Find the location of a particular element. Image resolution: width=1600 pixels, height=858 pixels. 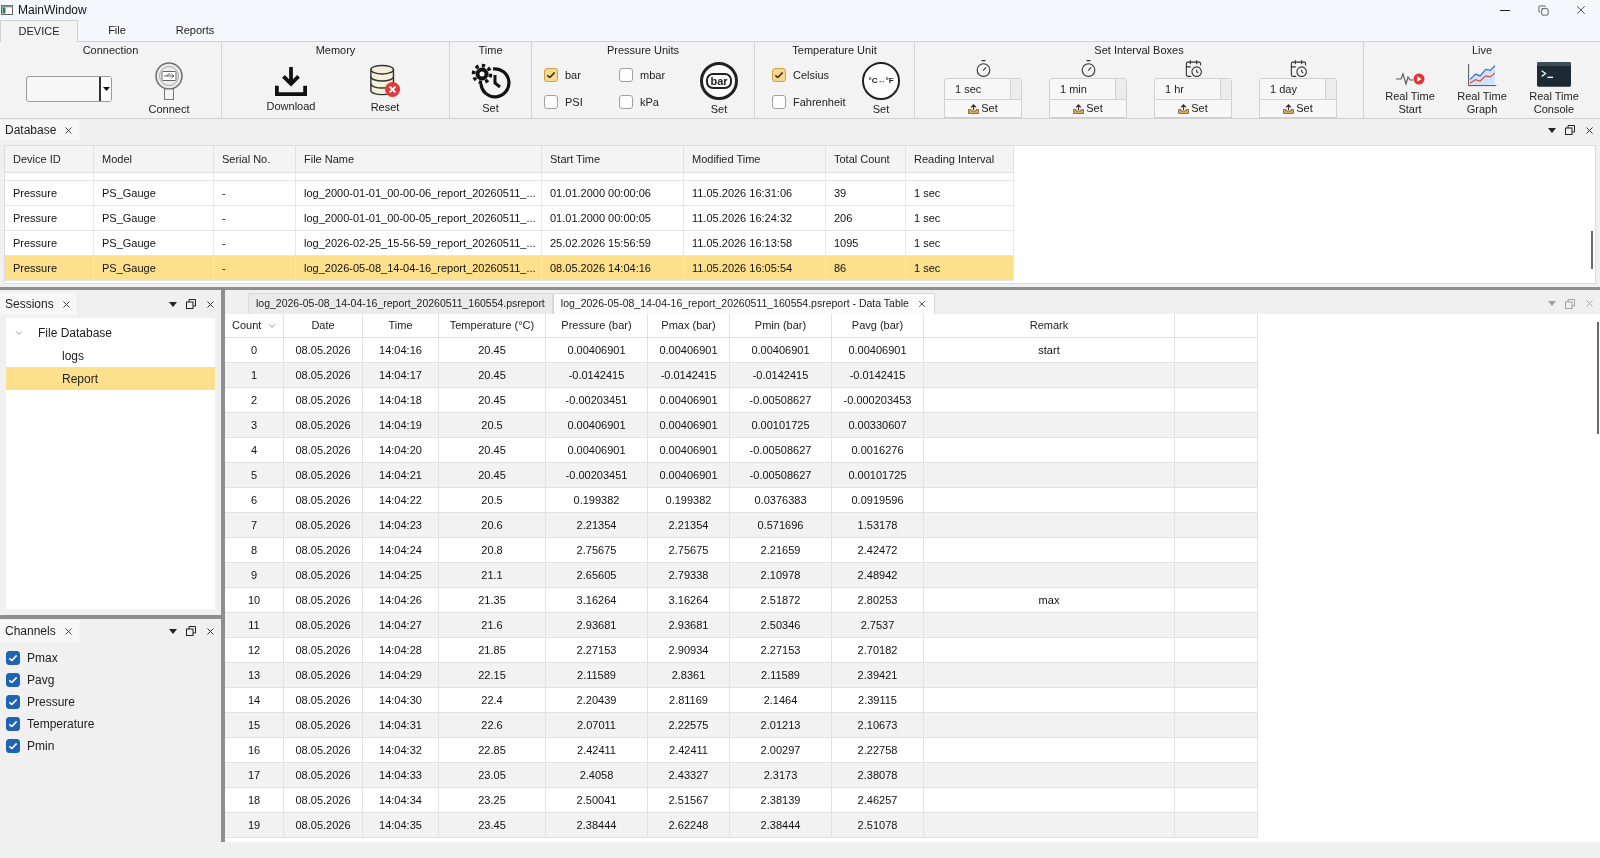

table-cell: 2.48942 is located at coordinates (878, 575).